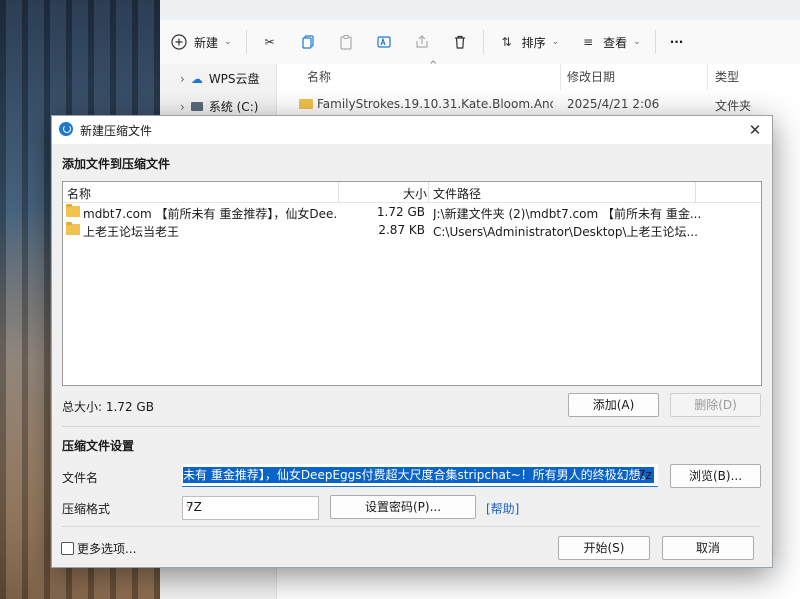  Describe the element at coordinates (613, 405) in the screenshot. I see `add-button: 添加(A)` at that location.